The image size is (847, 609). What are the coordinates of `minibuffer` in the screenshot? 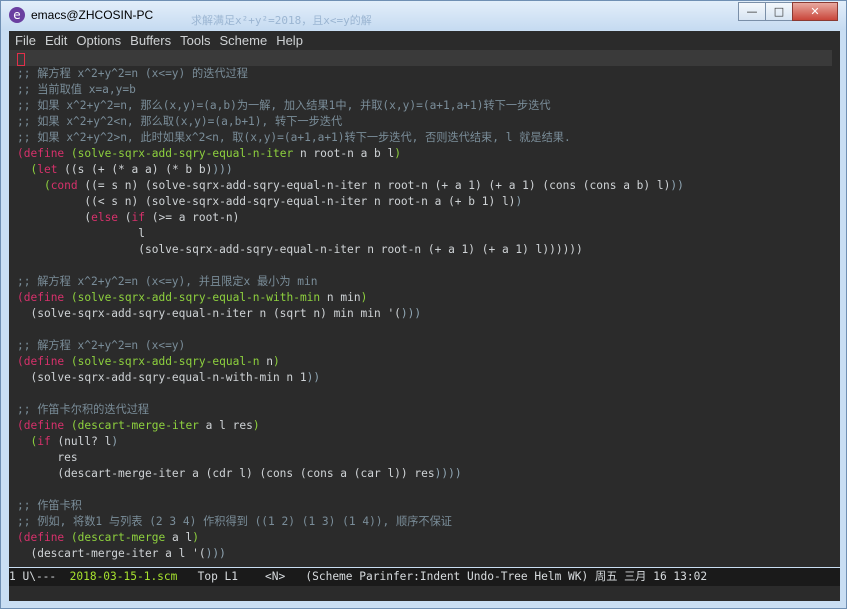 It's located at (424, 593).